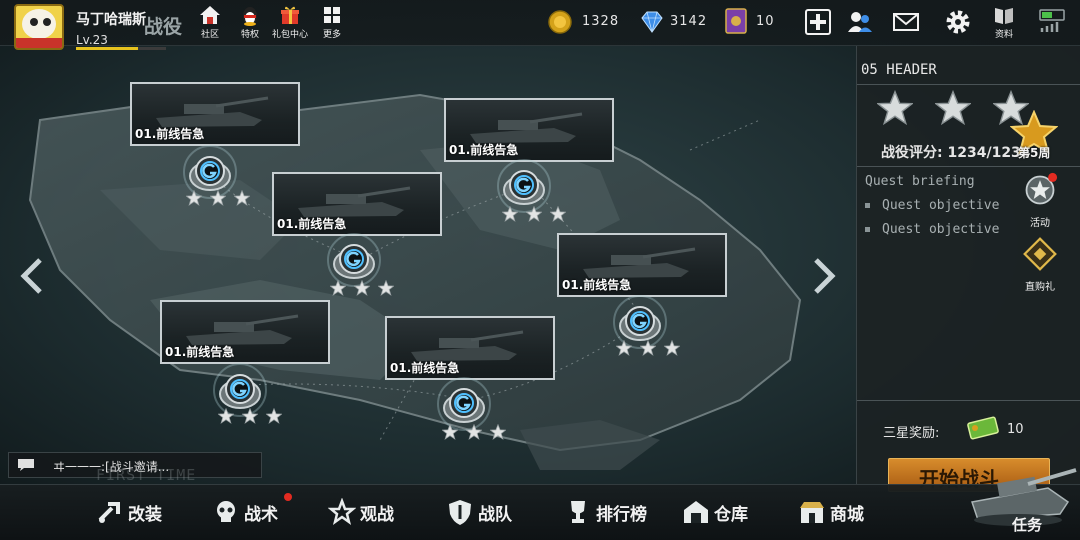 The height and width of the screenshot is (540, 1080). What do you see at coordinates (39, 27) in the screenshot?
I see `player-avatar` at bounding box center [39, 27].